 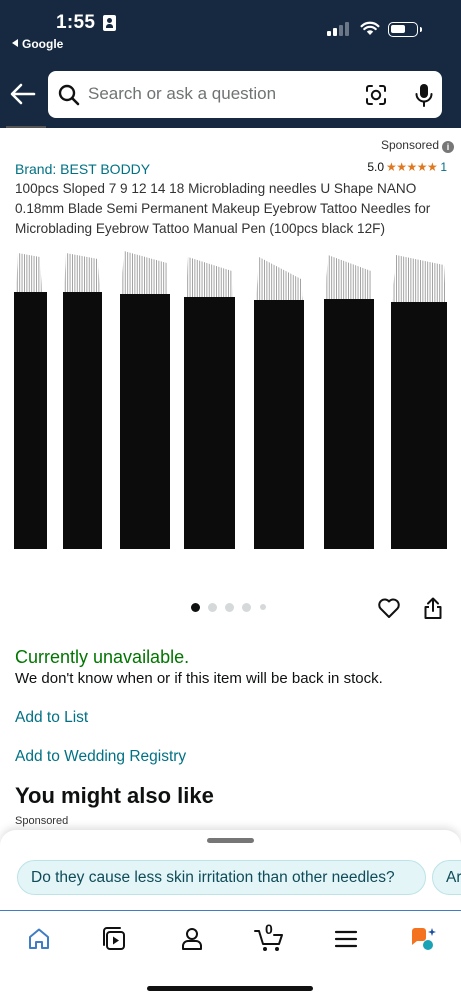 What do you see at coordinates (51, 718) in the screenshot?
I see `add-to-list-link: Add to List` at bounding box center [51, 718].